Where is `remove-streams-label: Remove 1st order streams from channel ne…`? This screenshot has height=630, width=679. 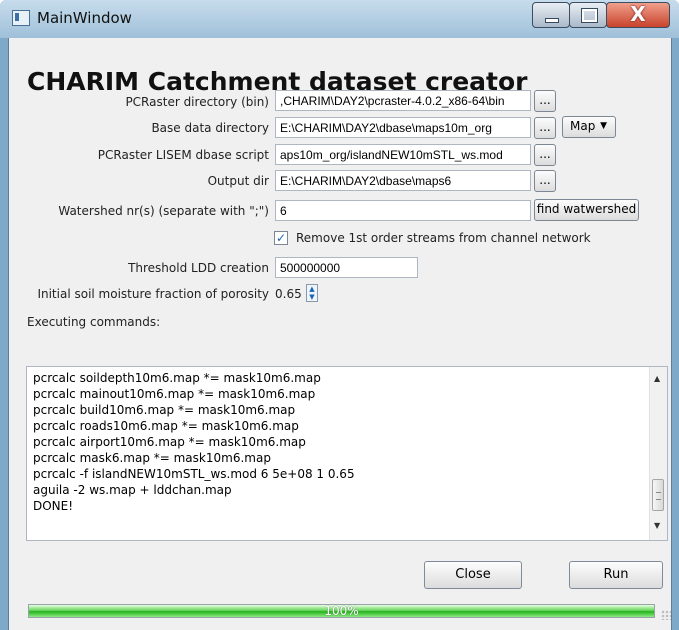
remove-streams-label: Remove 1st order streams from channel ne… is located at coordinates (443, 238).